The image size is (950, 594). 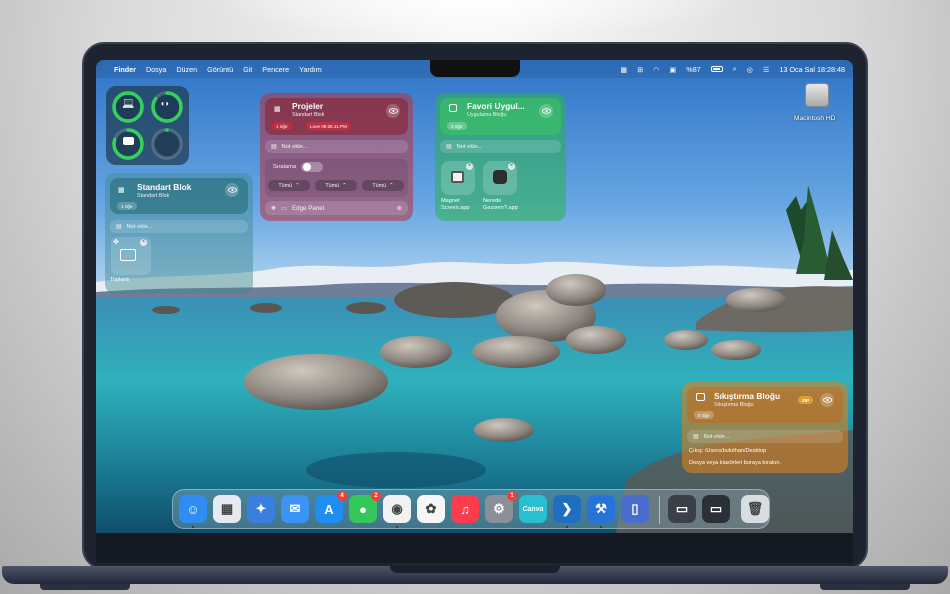 I want to click on projeler-eye-icon, so click(x=393, y=111).